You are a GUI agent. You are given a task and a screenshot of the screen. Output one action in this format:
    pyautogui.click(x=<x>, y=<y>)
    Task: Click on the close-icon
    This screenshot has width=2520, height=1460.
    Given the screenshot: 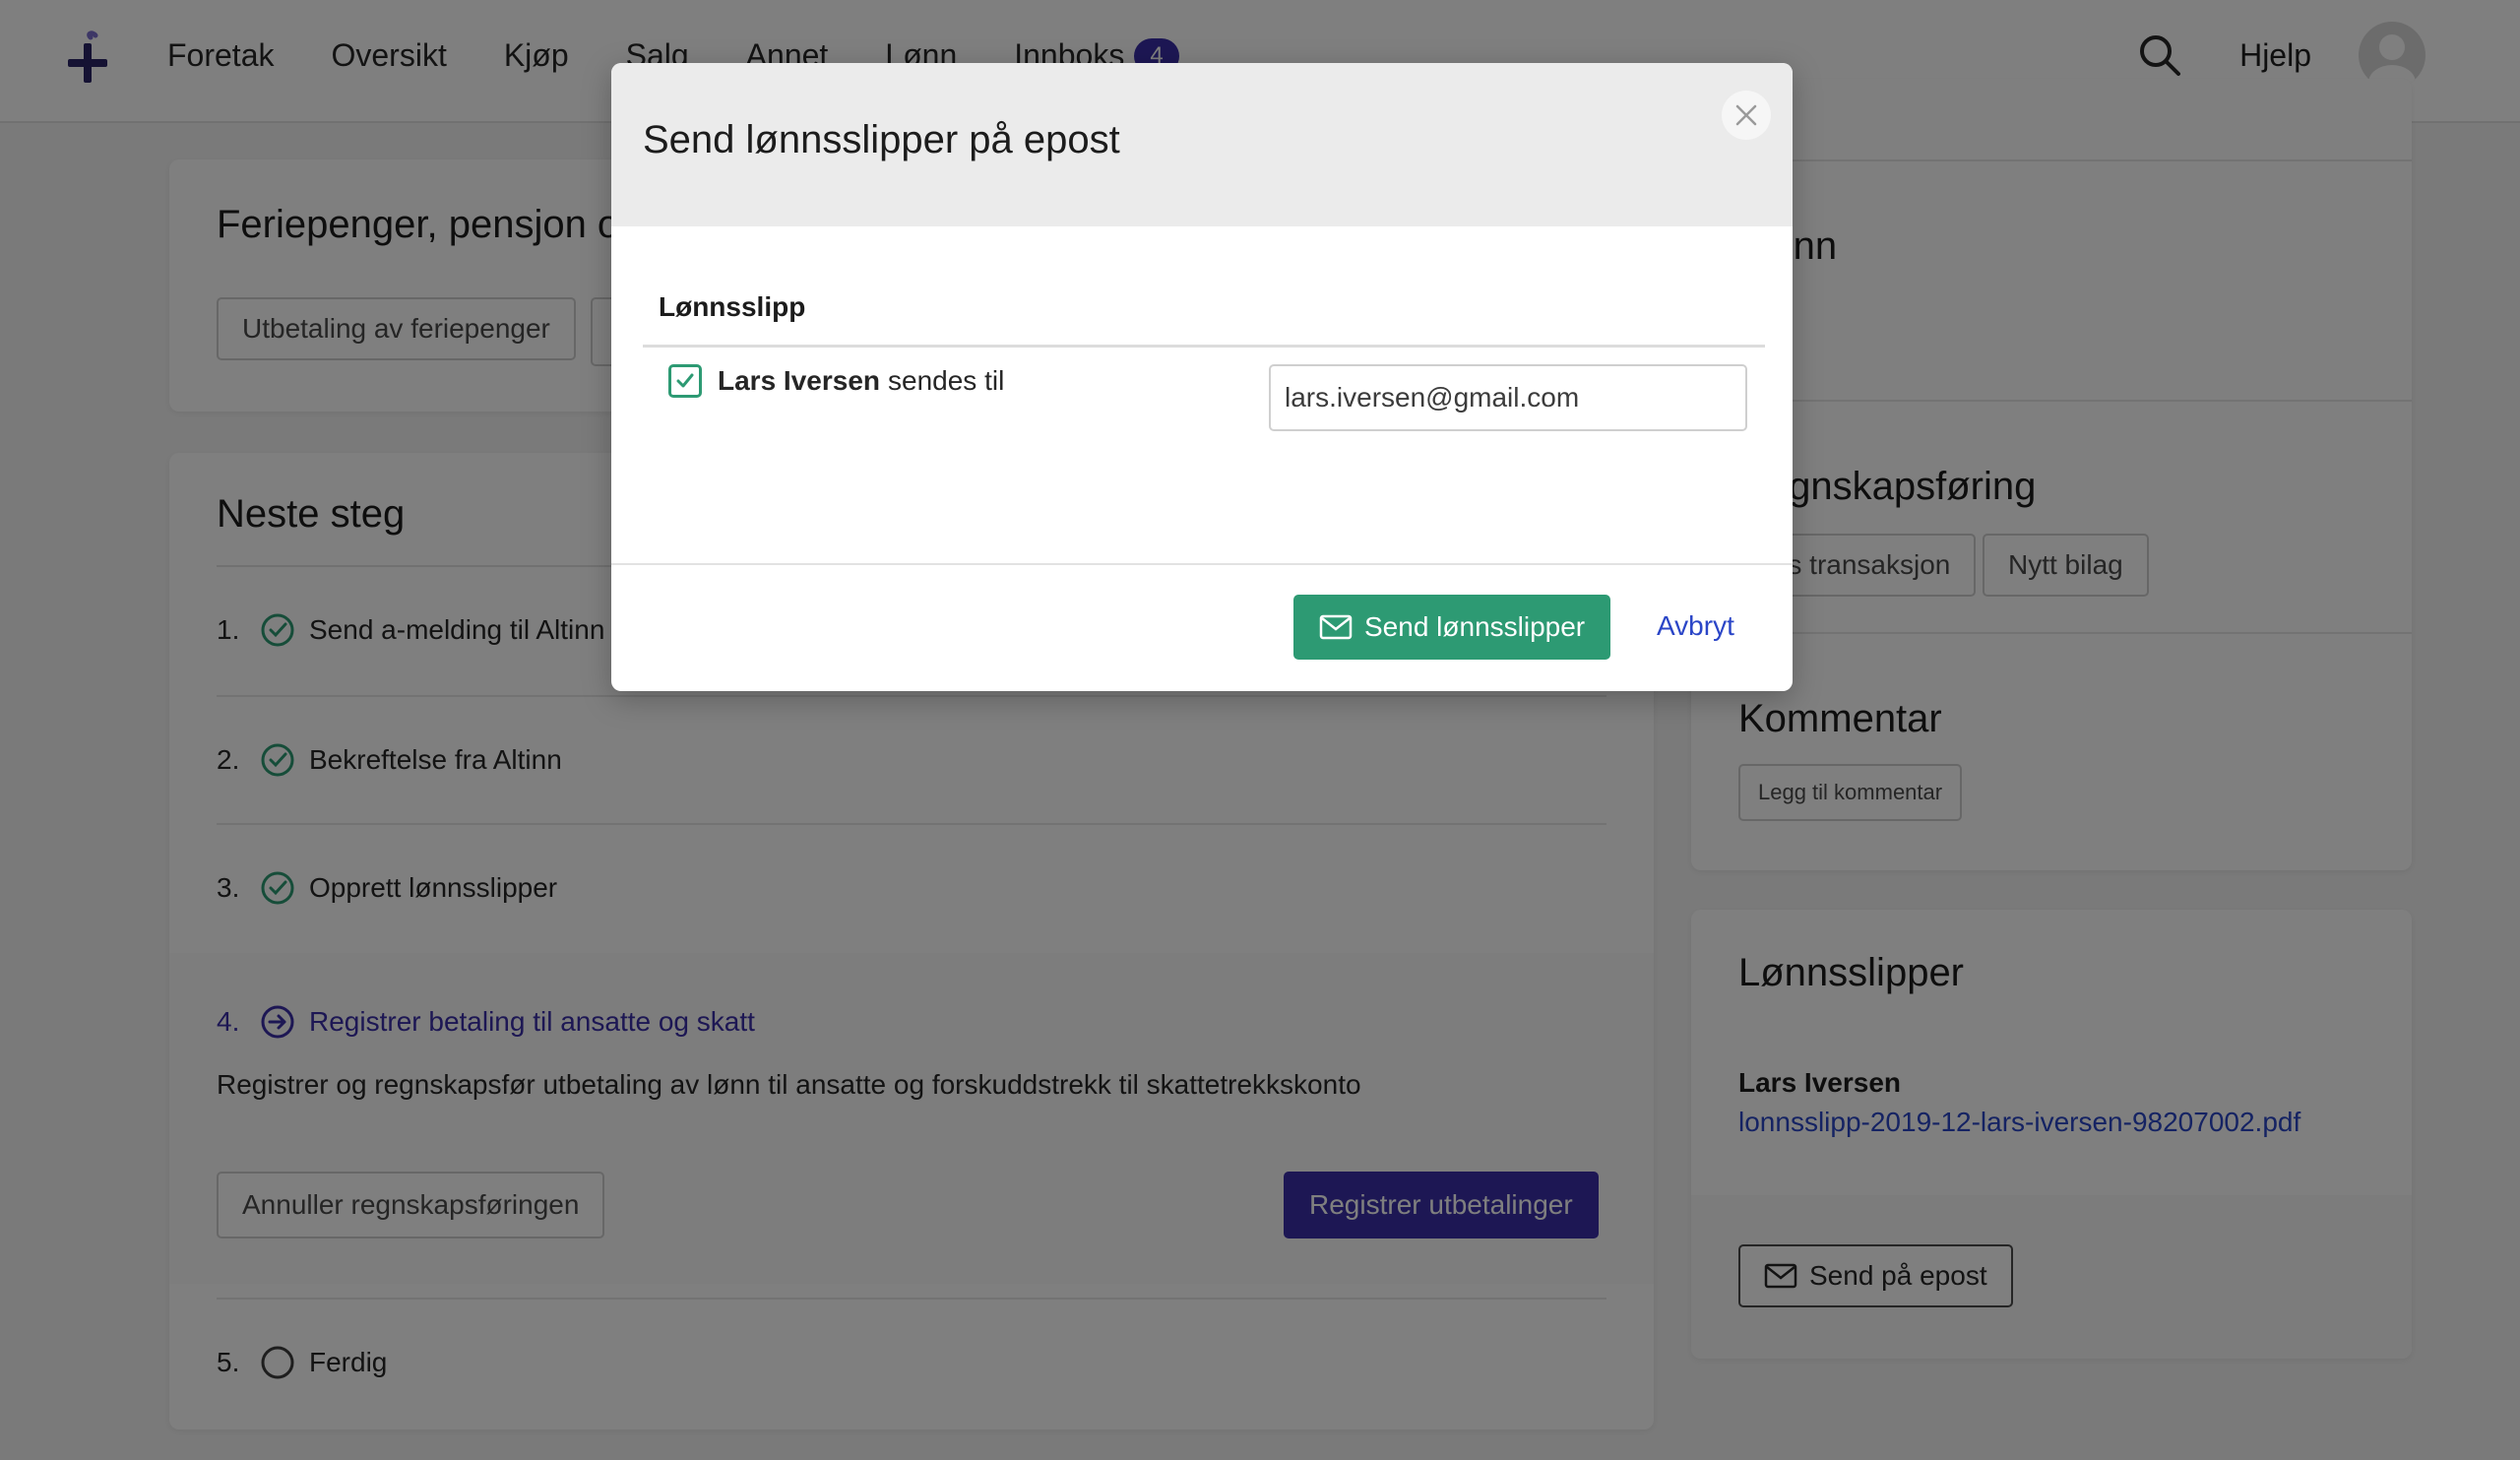 What is the action you would take?
    pyautogui.click(x=1746, y=115)
    